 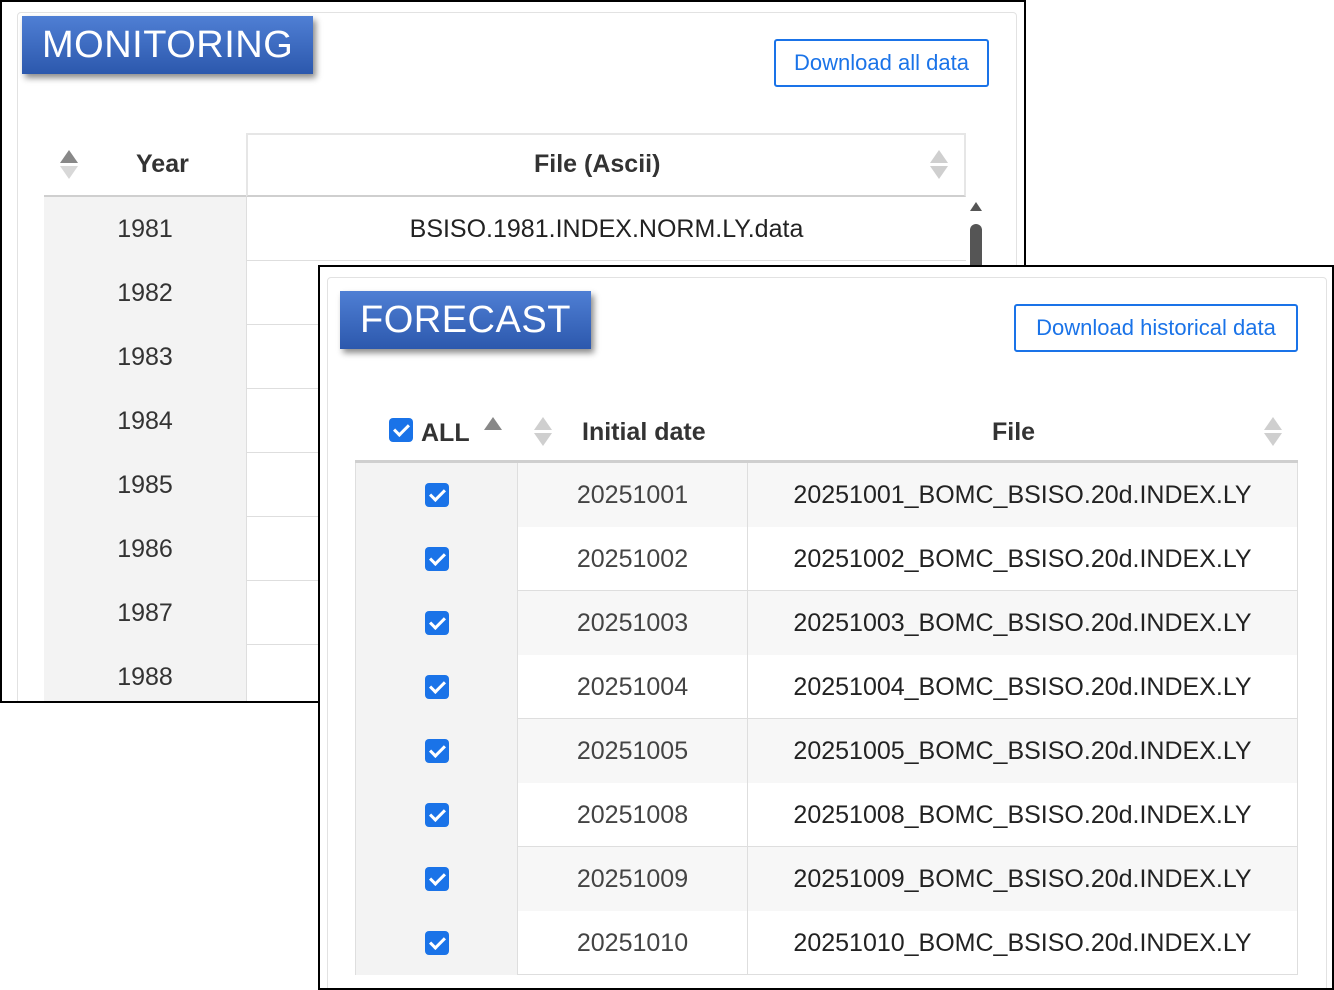 I want to click on table-row: 20251009 20251009_BOMC_BSISO.20d.INDEX.LY, so click(x=826, y=879).